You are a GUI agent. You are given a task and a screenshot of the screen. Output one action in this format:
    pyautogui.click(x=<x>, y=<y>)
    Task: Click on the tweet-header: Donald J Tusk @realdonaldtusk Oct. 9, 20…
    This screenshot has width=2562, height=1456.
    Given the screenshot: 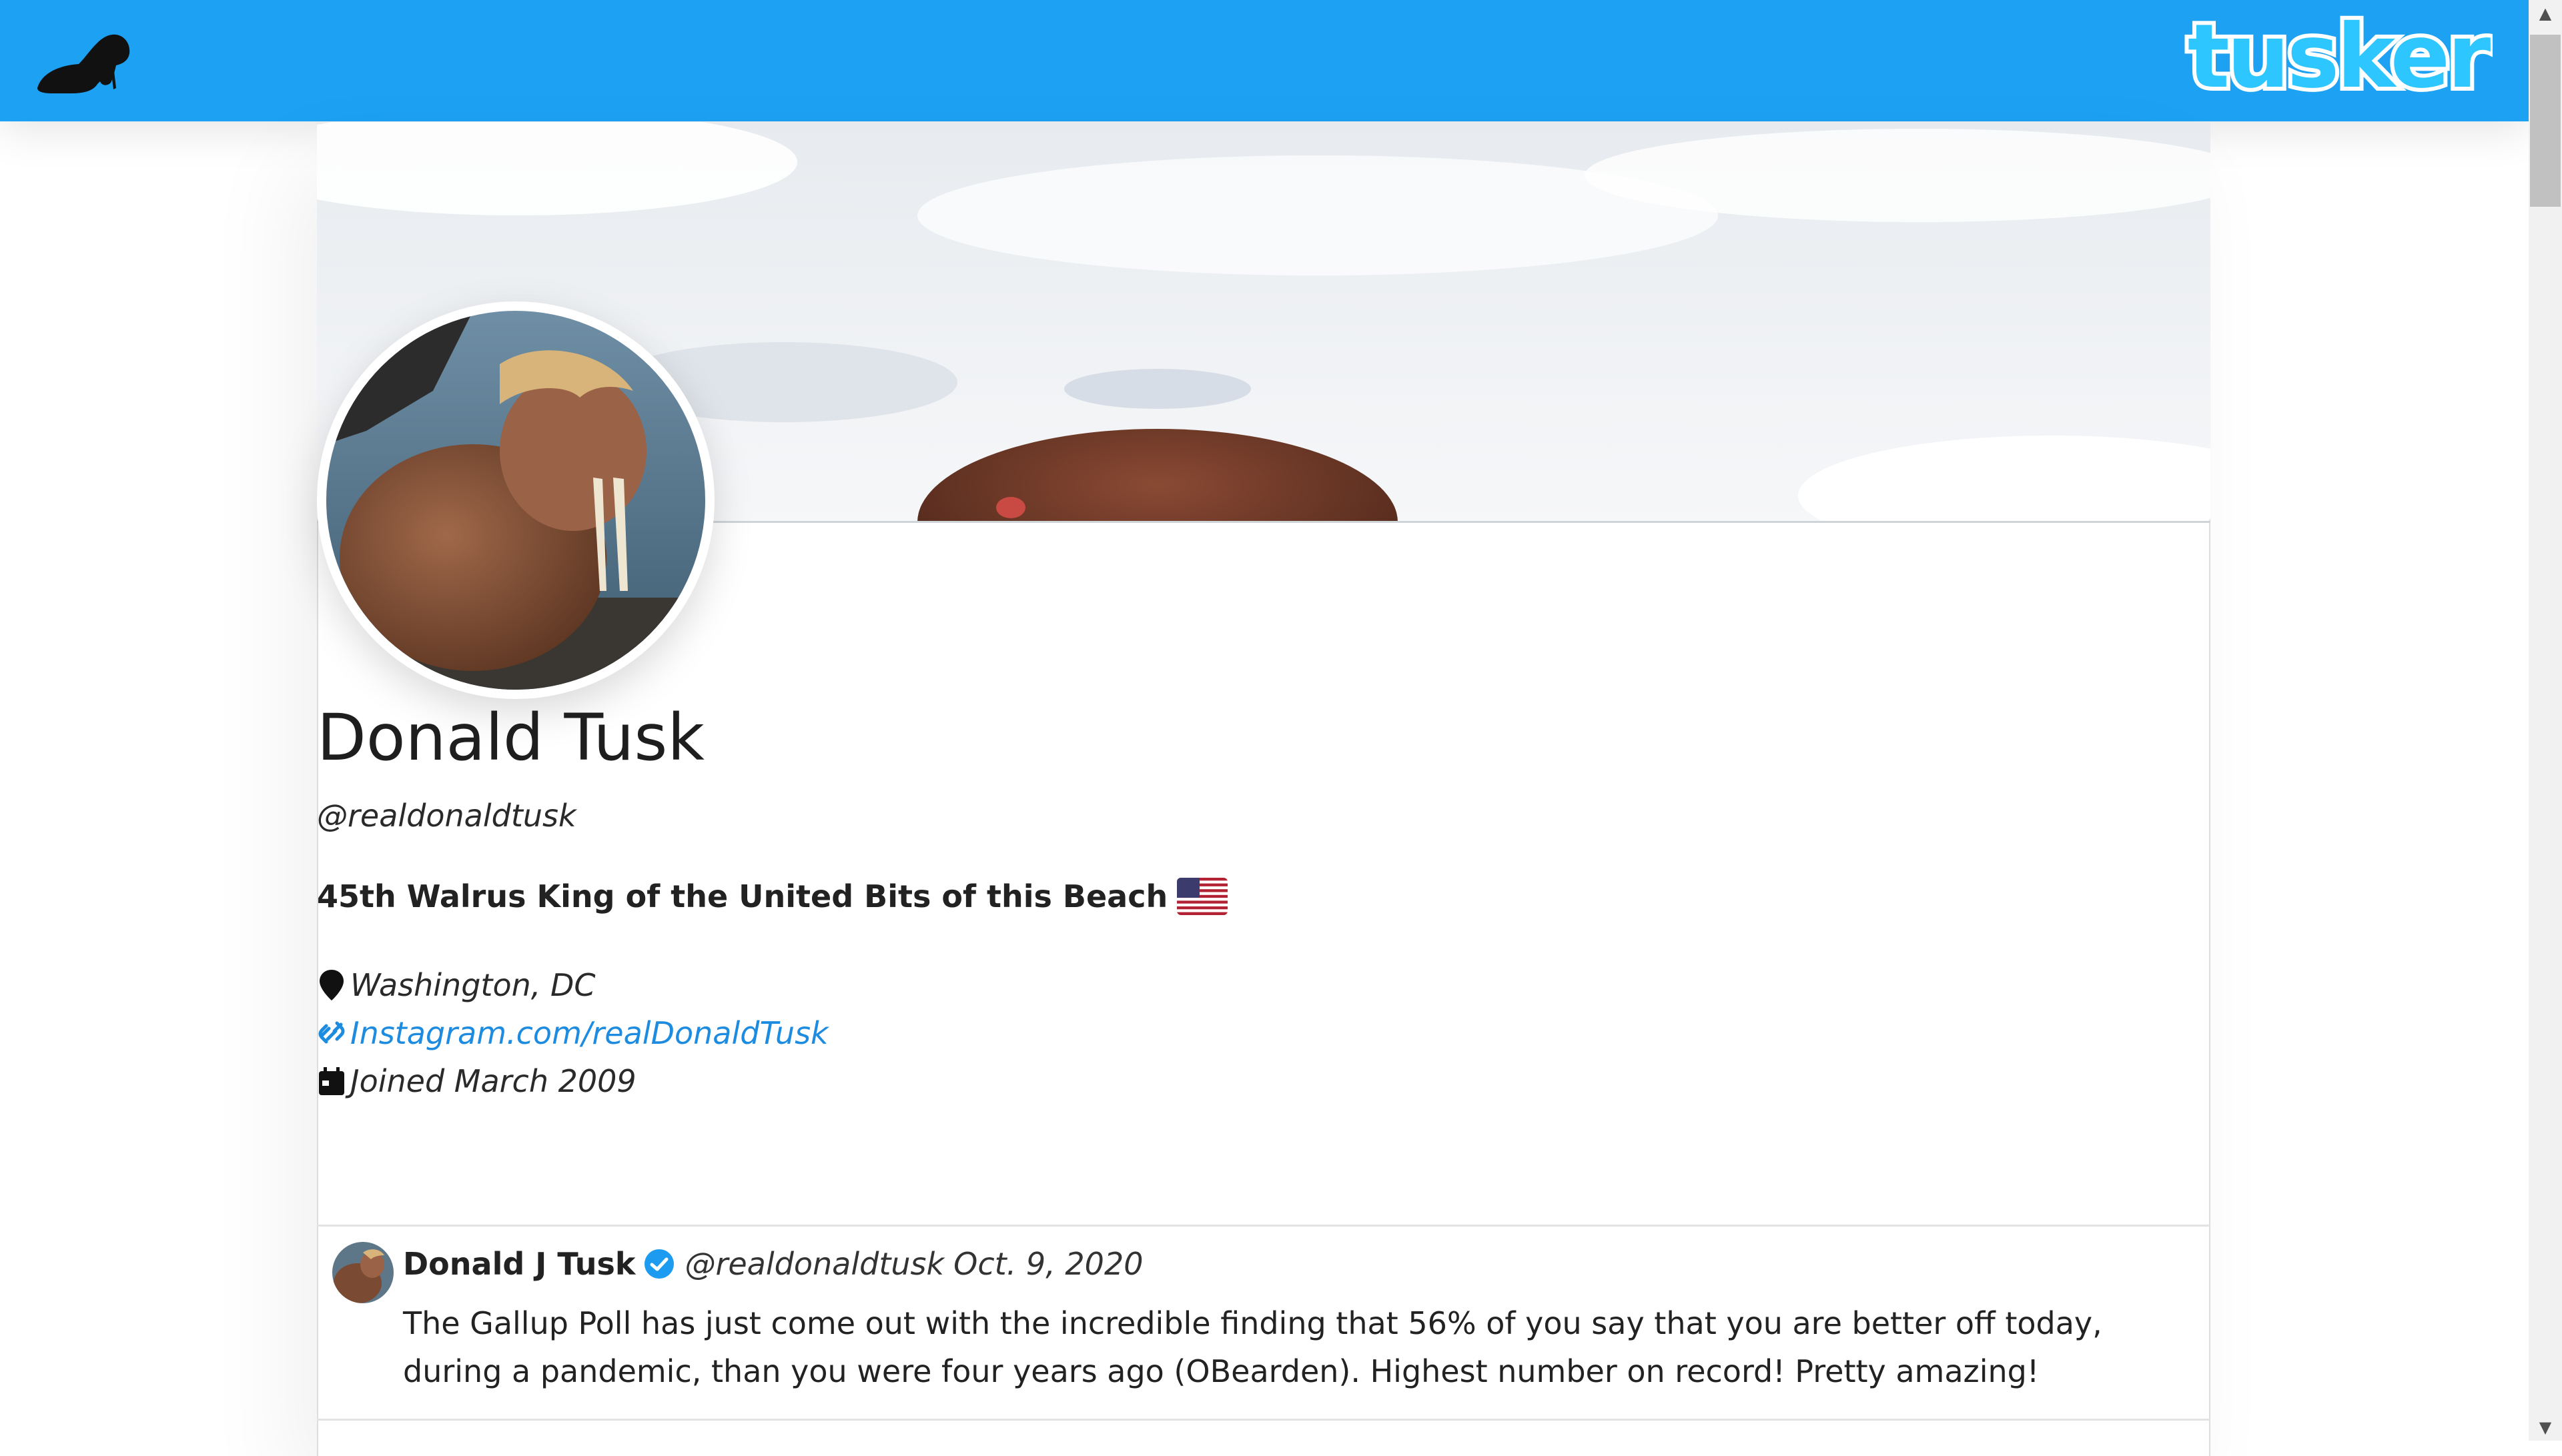 What is the action you would take?
    pyautogui.click(x=773, y=1264)
    